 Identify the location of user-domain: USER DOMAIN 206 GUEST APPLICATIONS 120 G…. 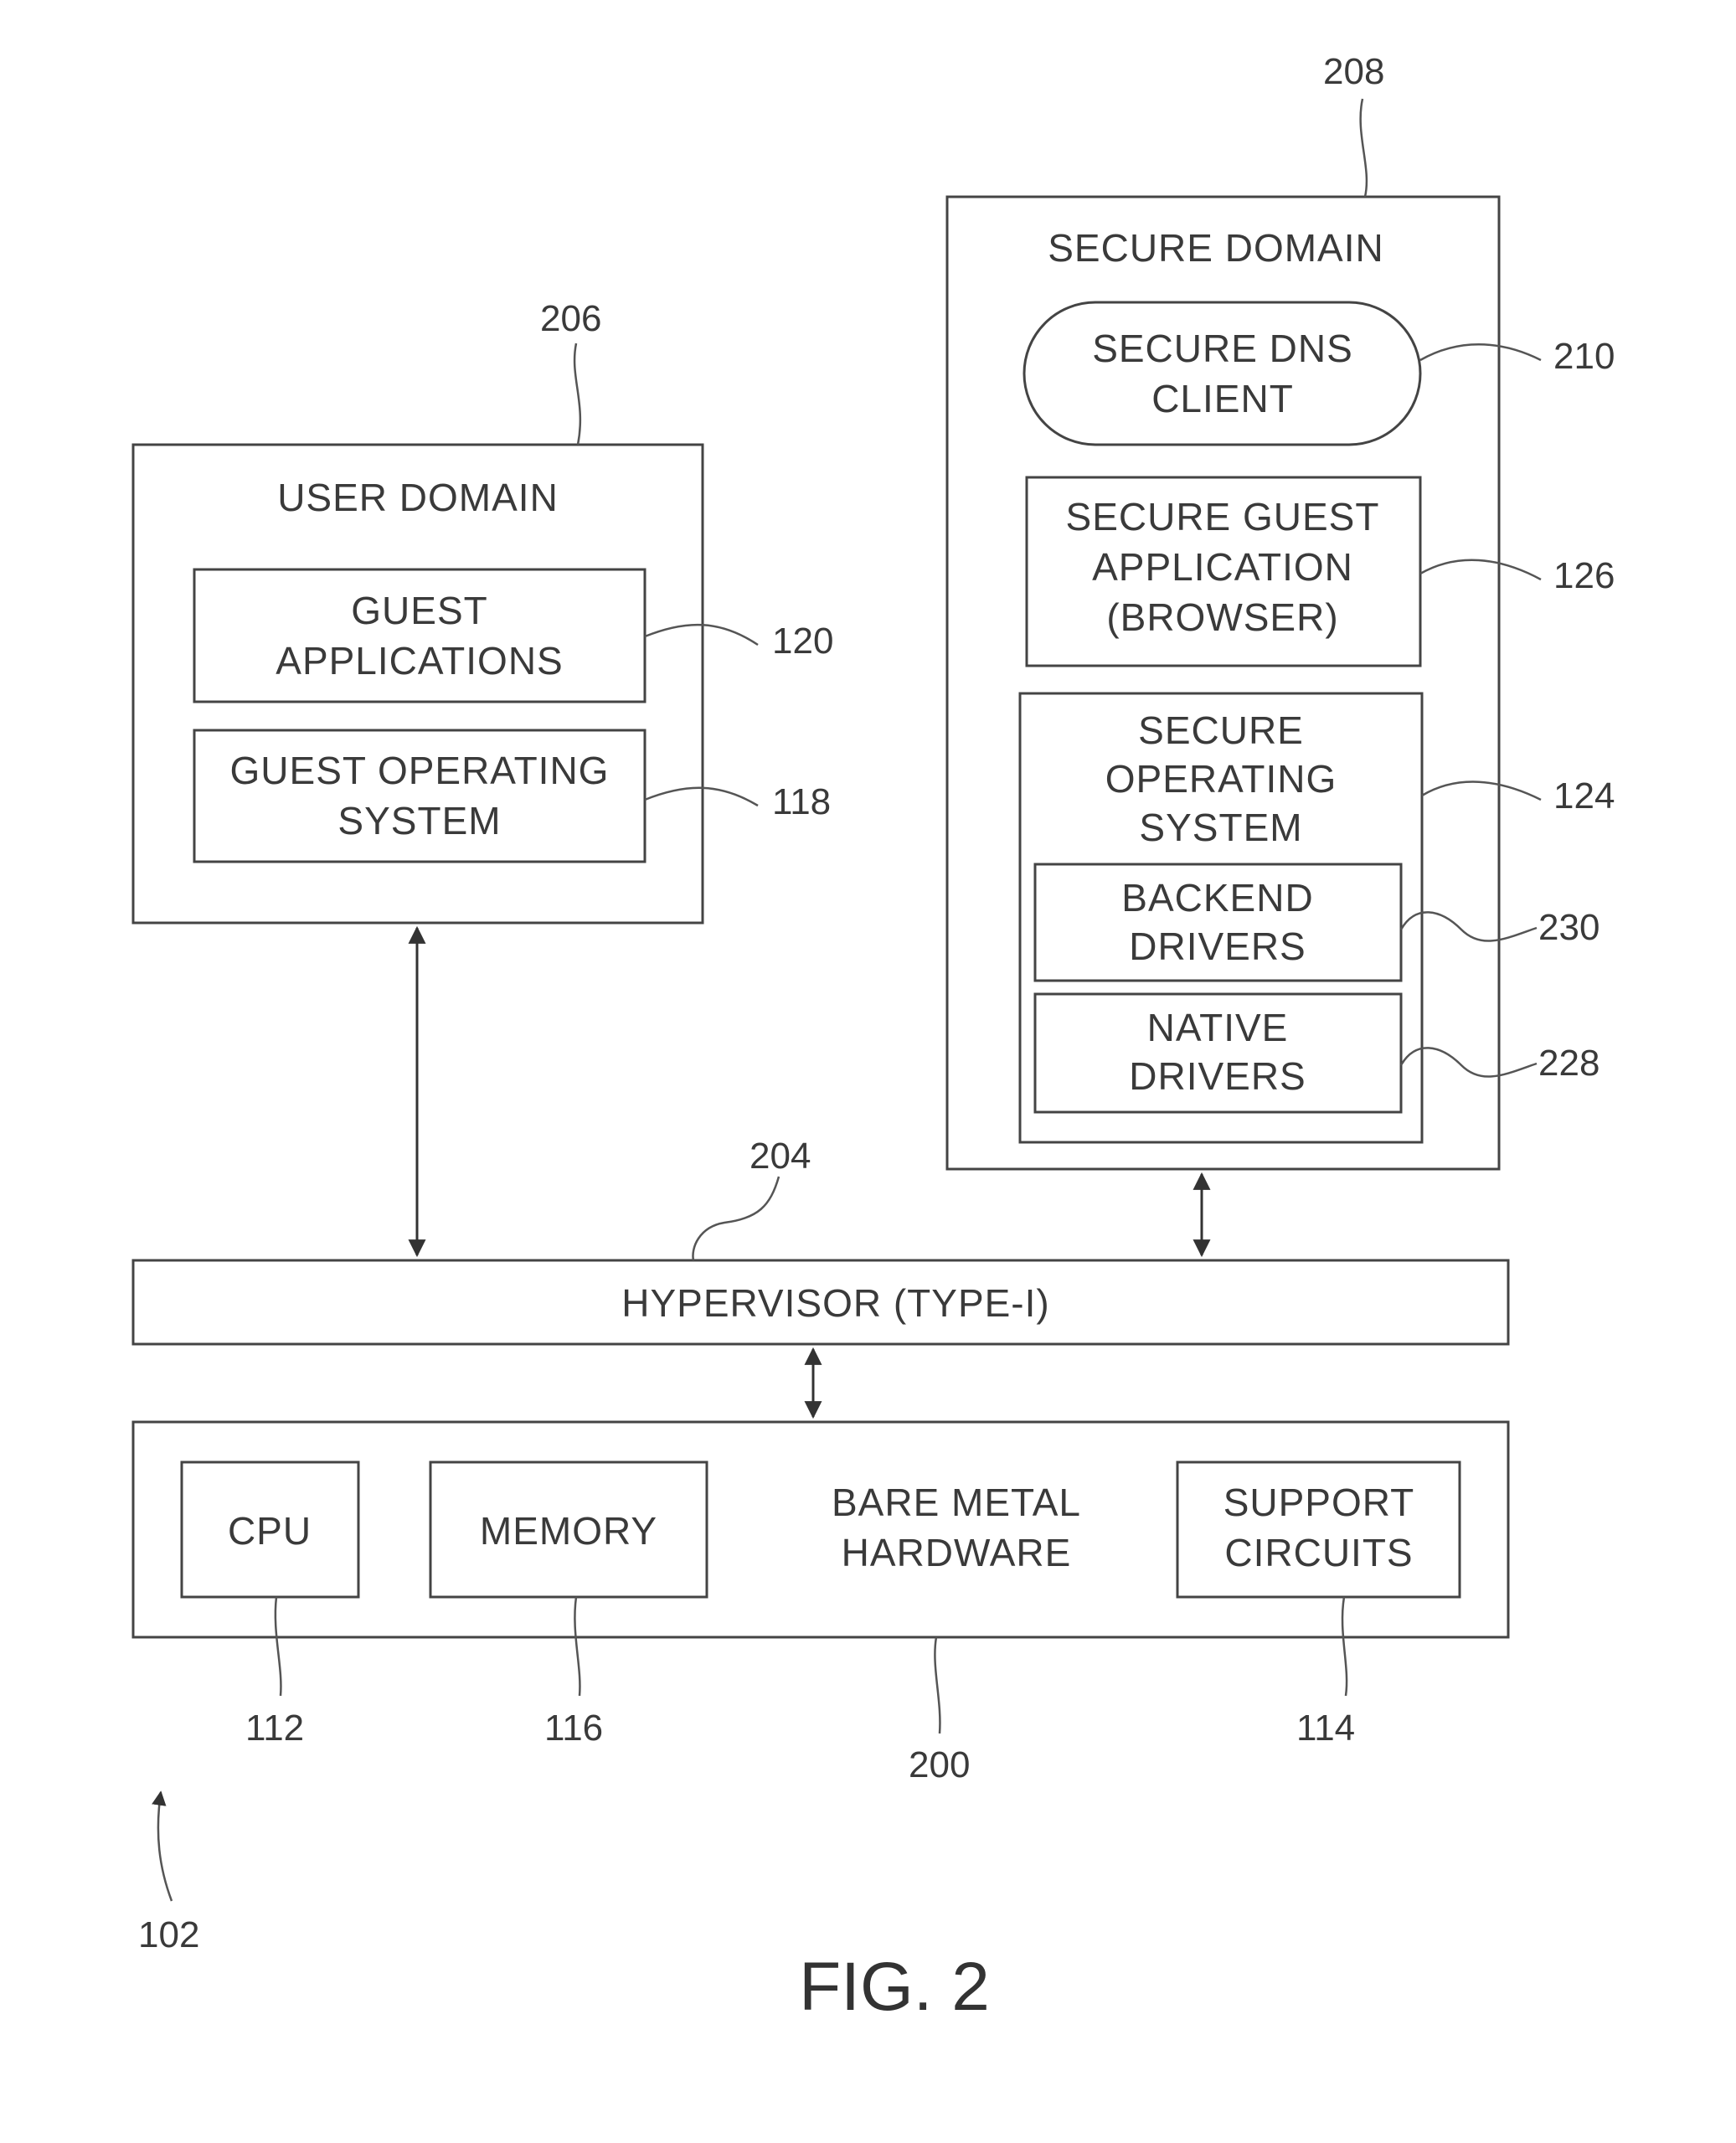
(482, 611).